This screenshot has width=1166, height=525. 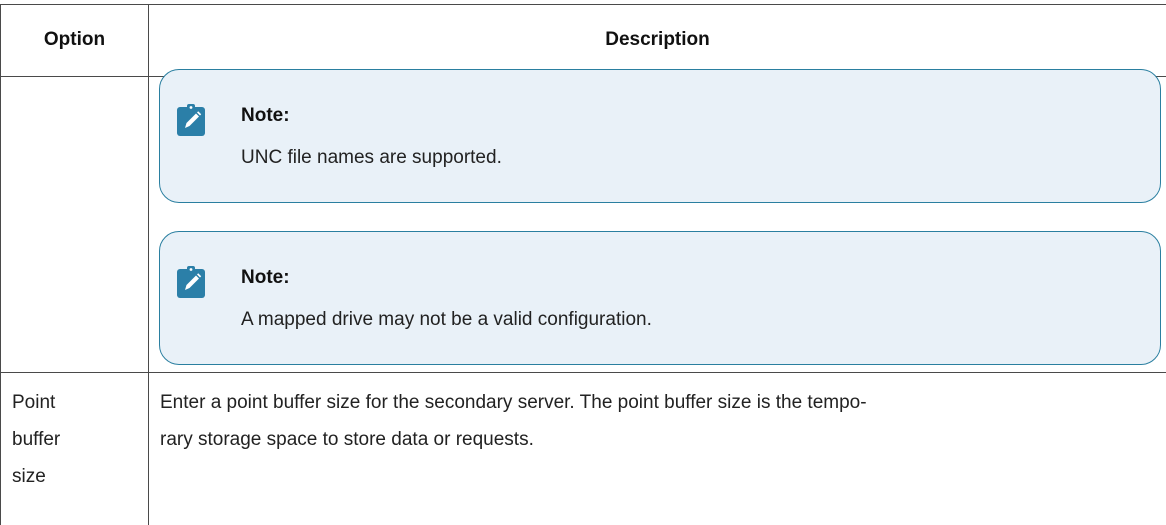 What do you see at coordinates (77, 439) in the screenshot?
I see `option-cell-point-buffer-size: Point buffer size` at bounding box center [77, 439].